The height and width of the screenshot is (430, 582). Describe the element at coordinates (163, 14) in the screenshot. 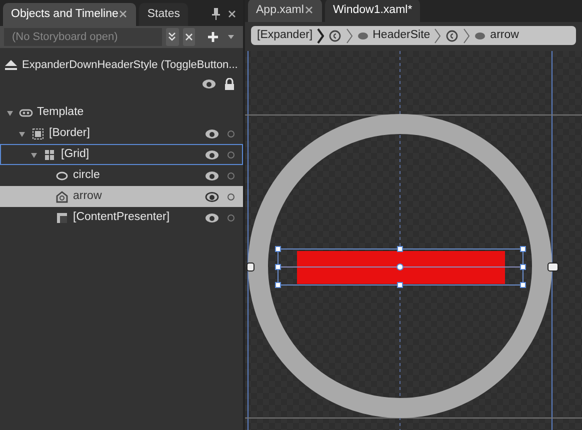

I see `panel-tab: States` at that location.